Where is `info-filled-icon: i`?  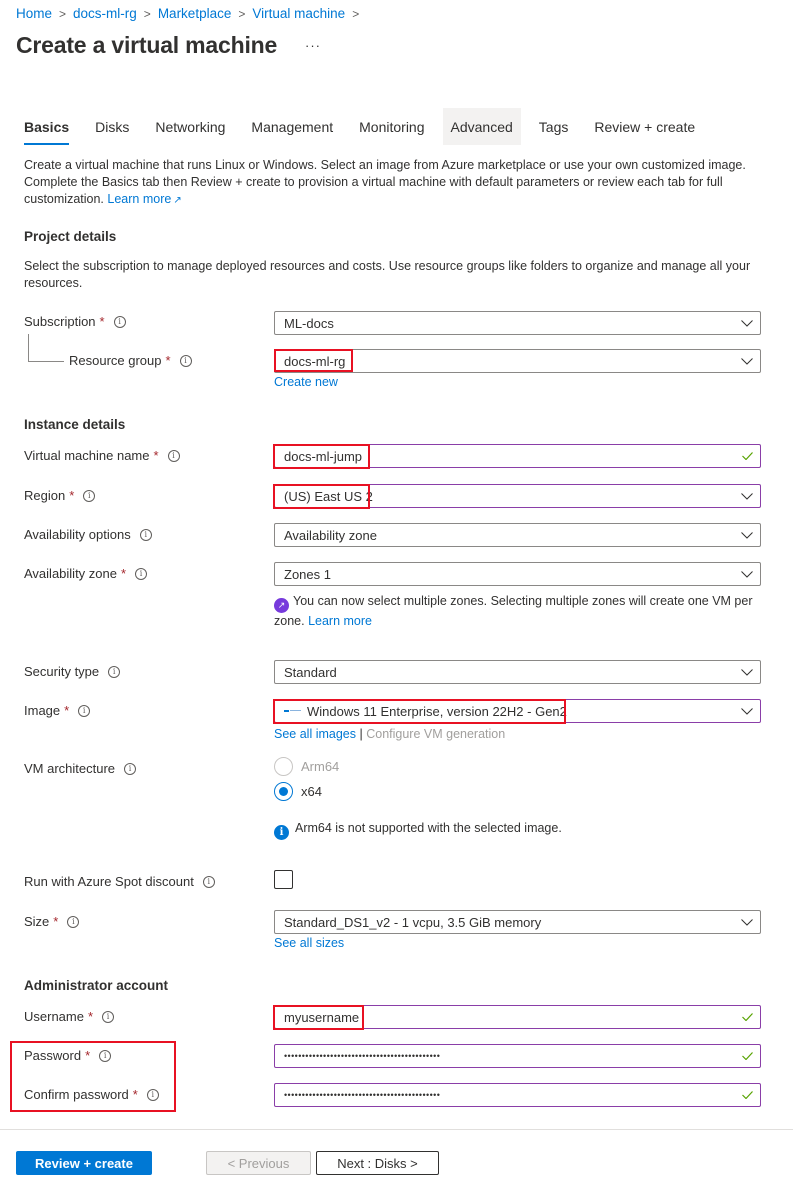 info-filled-icon: i is located at coordinates (281, 832).